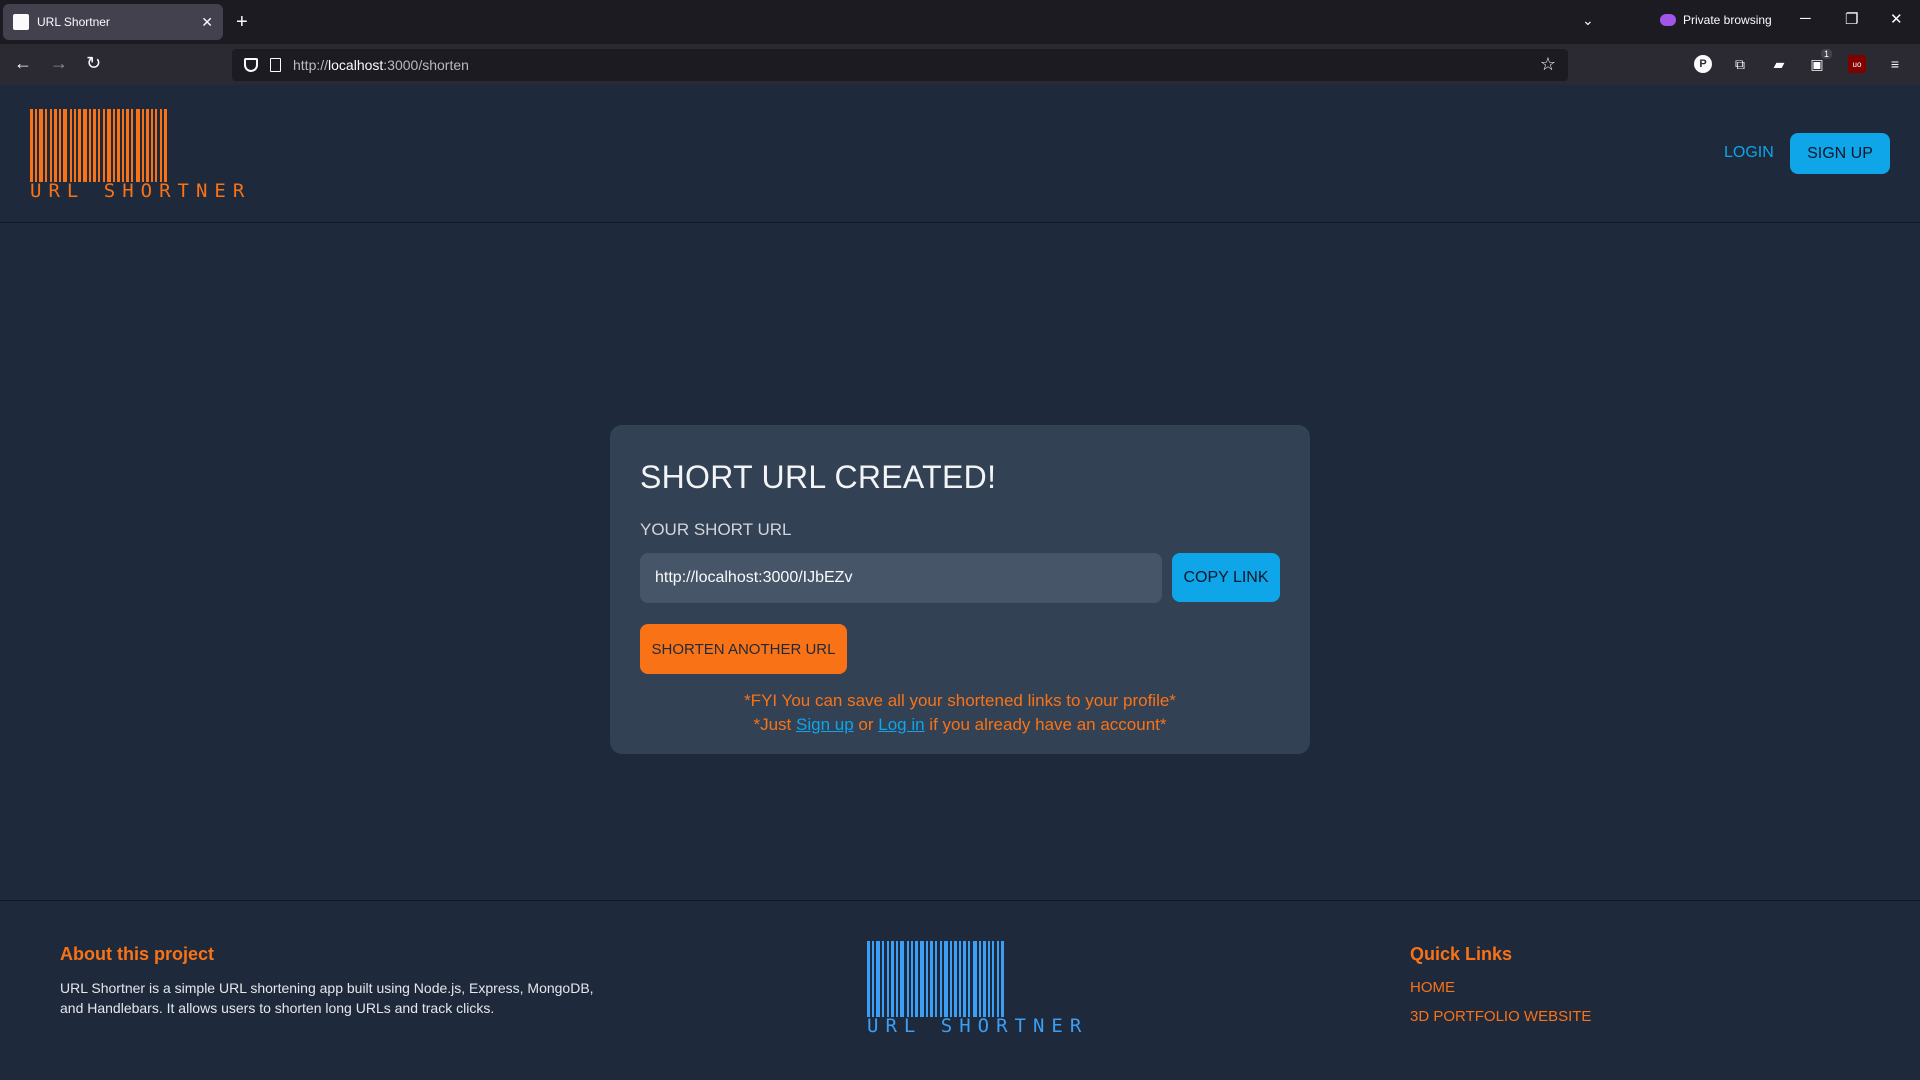 The width and height of the screenshot is (1920, 1080). What do you see at coordinates (141, 191) in the screenshot?
I see `logo-text: URL SHORTNER` at bounding box center [141, 191].